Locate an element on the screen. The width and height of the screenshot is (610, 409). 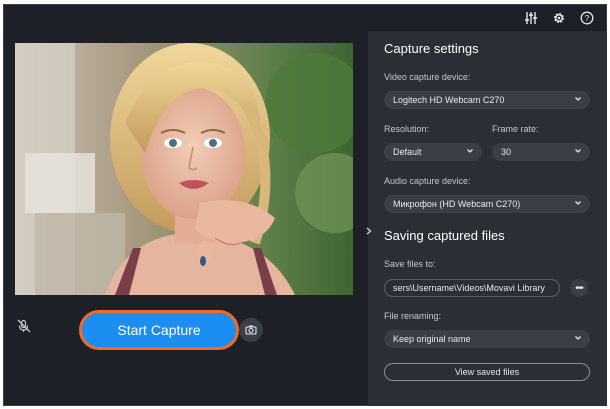
snapshot-button is located at coordinates (251, 330).